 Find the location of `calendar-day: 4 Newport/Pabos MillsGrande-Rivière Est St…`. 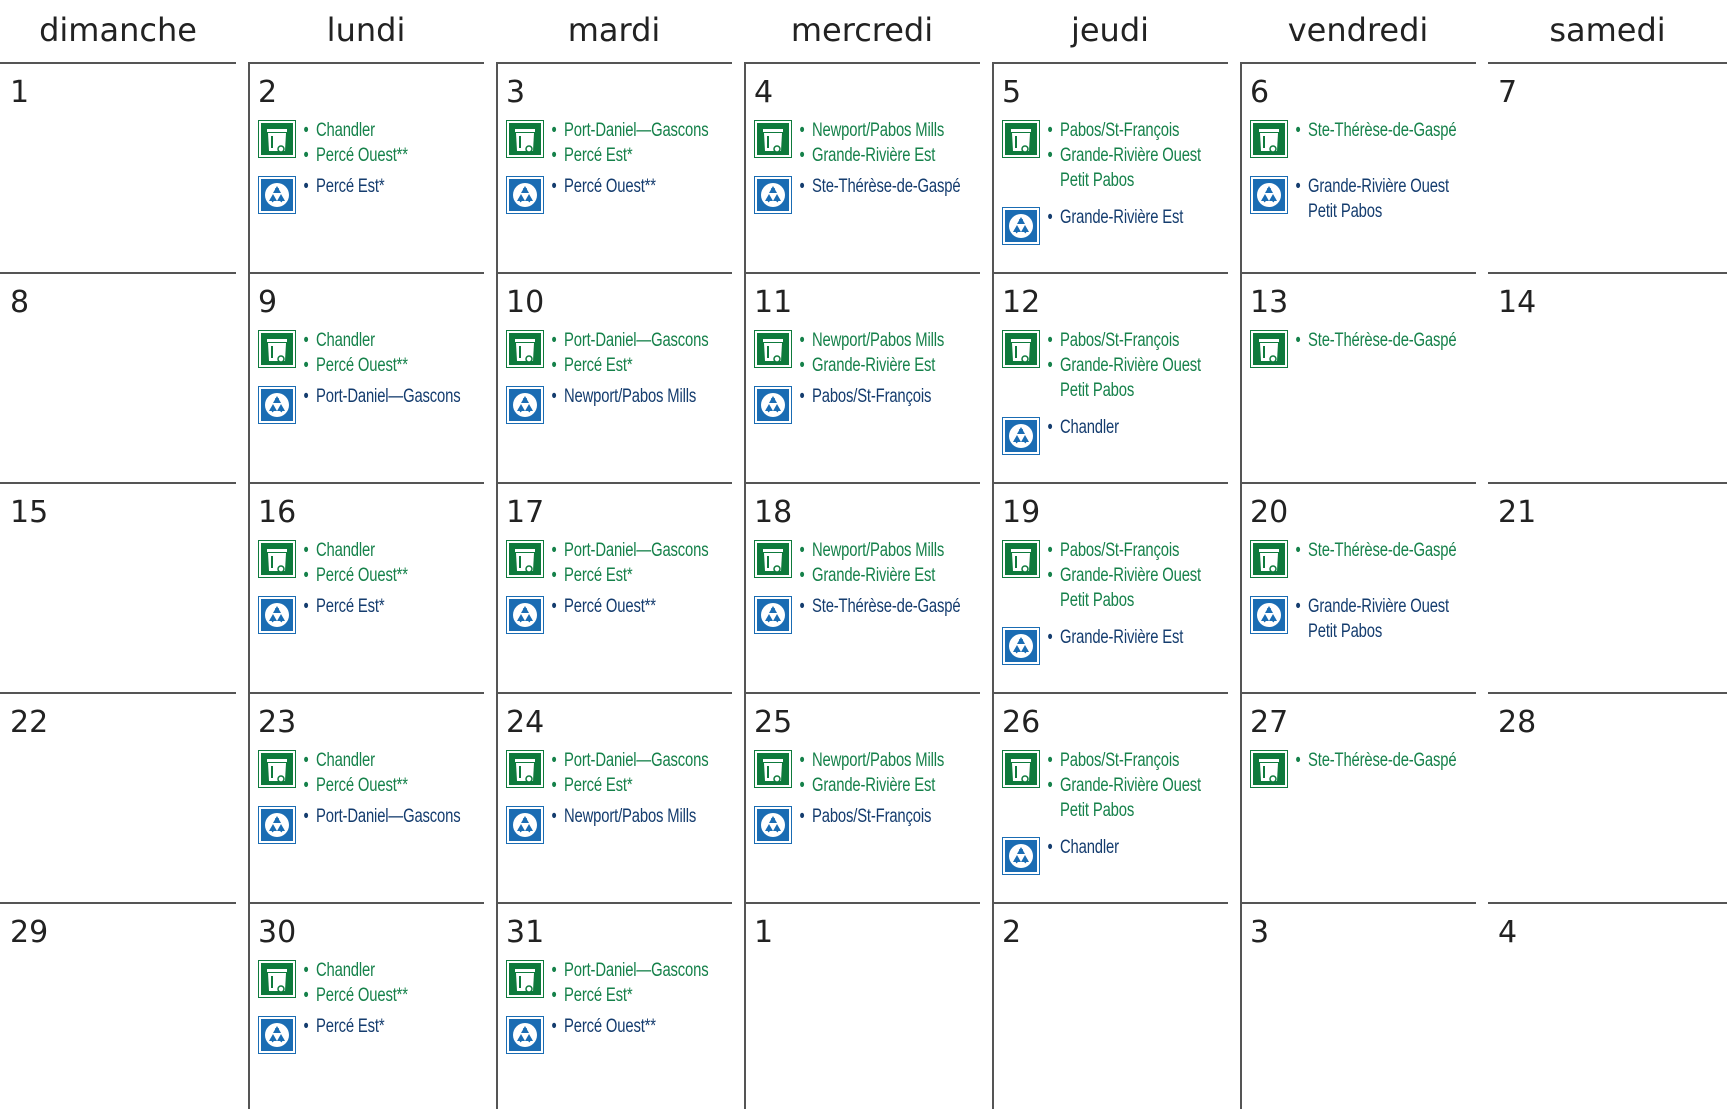

calendar-day: 4 Newport/Pabos MillsGrande-Rivière Est St… is located at coordinates (862, 167).